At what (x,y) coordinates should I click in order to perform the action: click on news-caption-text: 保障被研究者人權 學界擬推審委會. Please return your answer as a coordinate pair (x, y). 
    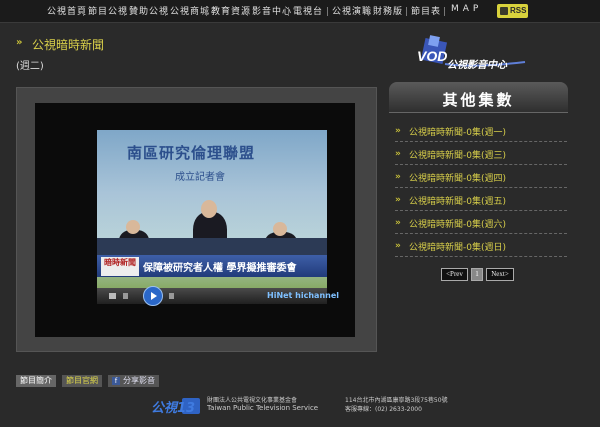
    Looking at the image, I should click on (220, 268).